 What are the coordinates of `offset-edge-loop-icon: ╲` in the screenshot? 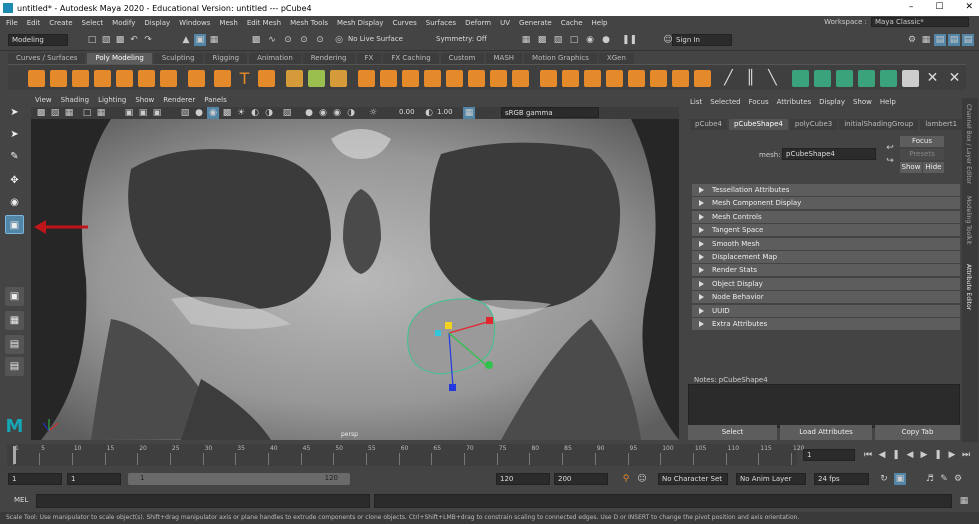 It's located at (772, 78).